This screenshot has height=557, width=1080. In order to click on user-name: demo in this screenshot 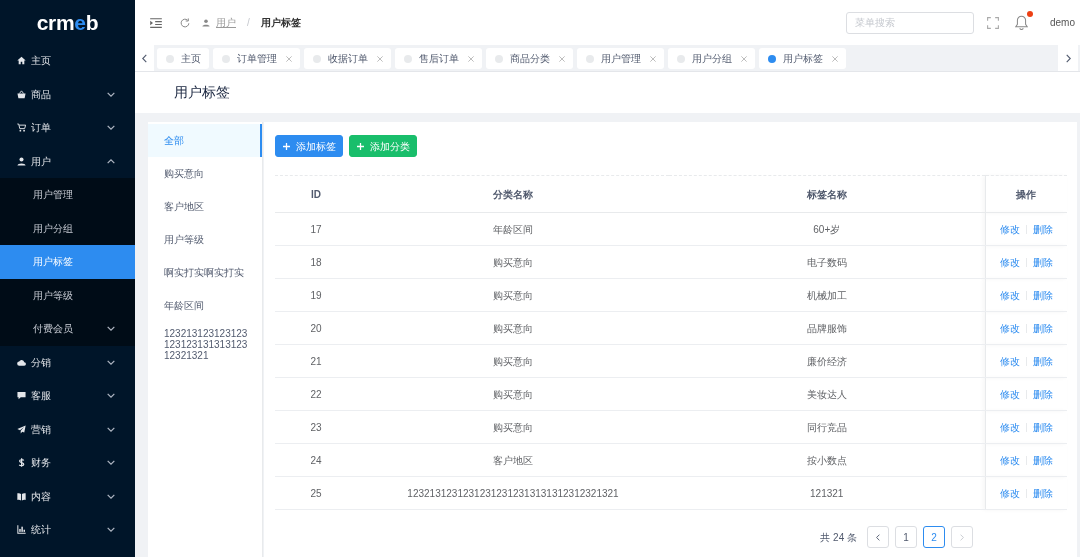, I will do `click(1062, 22)`.